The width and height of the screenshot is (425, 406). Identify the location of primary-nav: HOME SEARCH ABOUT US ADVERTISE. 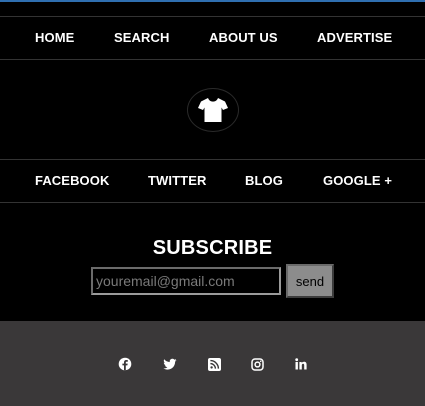
(212, 38).